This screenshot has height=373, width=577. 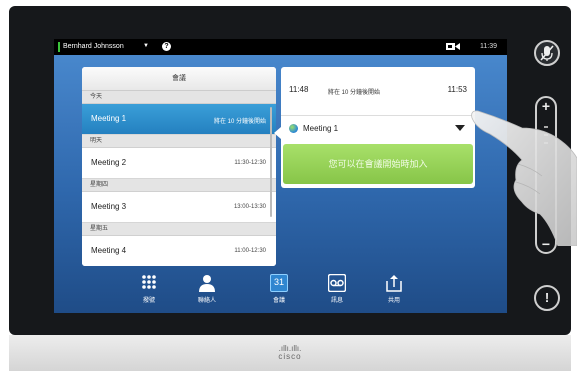 What do you see at coordinates (59, 47) in the screenshot?
I see `status-indicator` at bounding box center [59, 47].